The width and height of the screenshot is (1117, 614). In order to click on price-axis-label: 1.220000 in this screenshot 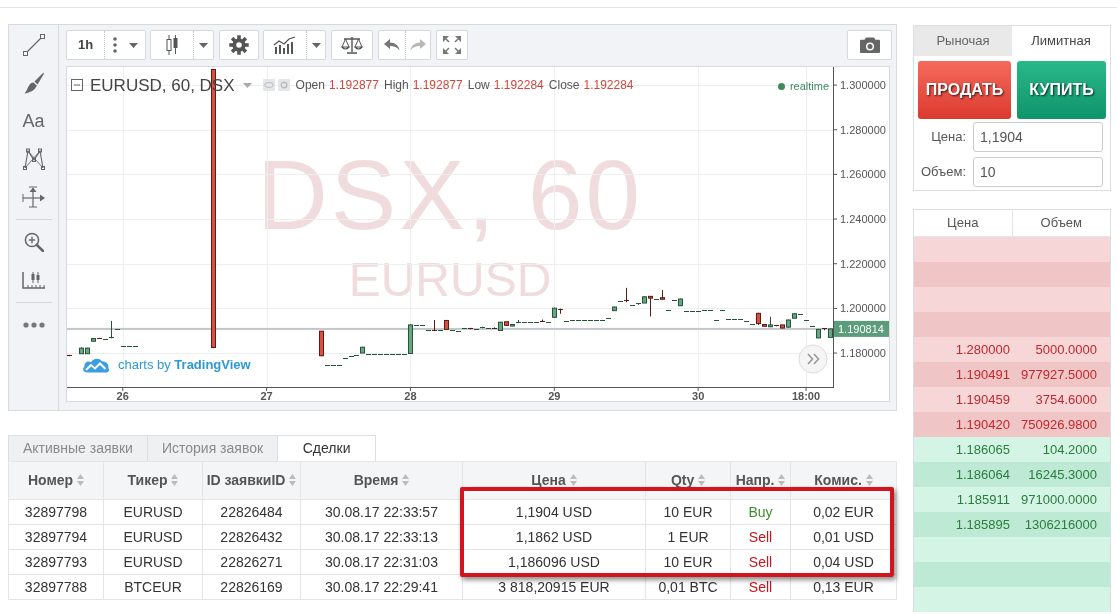, I will do `click(863, 263)`.